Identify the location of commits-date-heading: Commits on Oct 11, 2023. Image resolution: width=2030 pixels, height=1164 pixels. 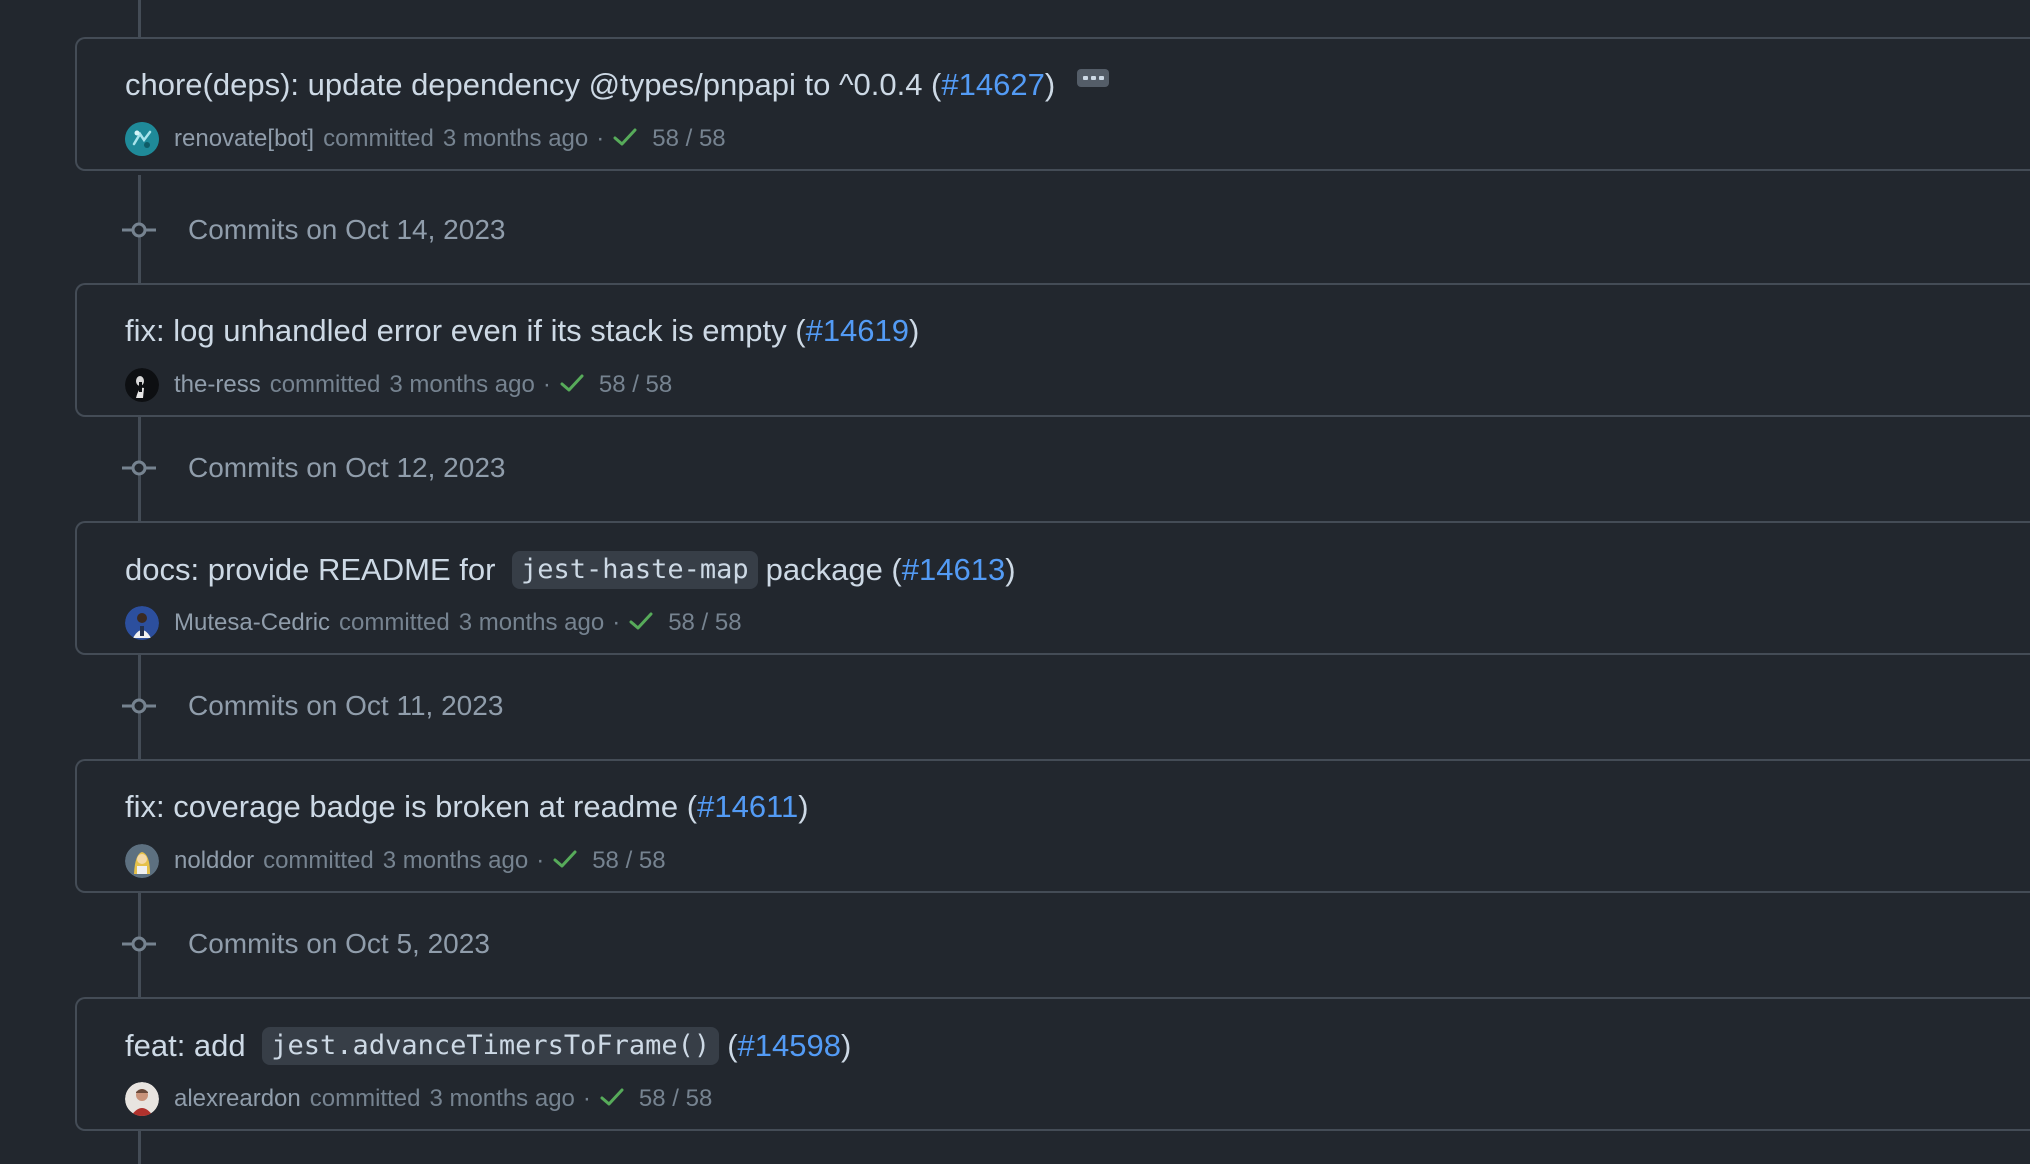
(312, 706).